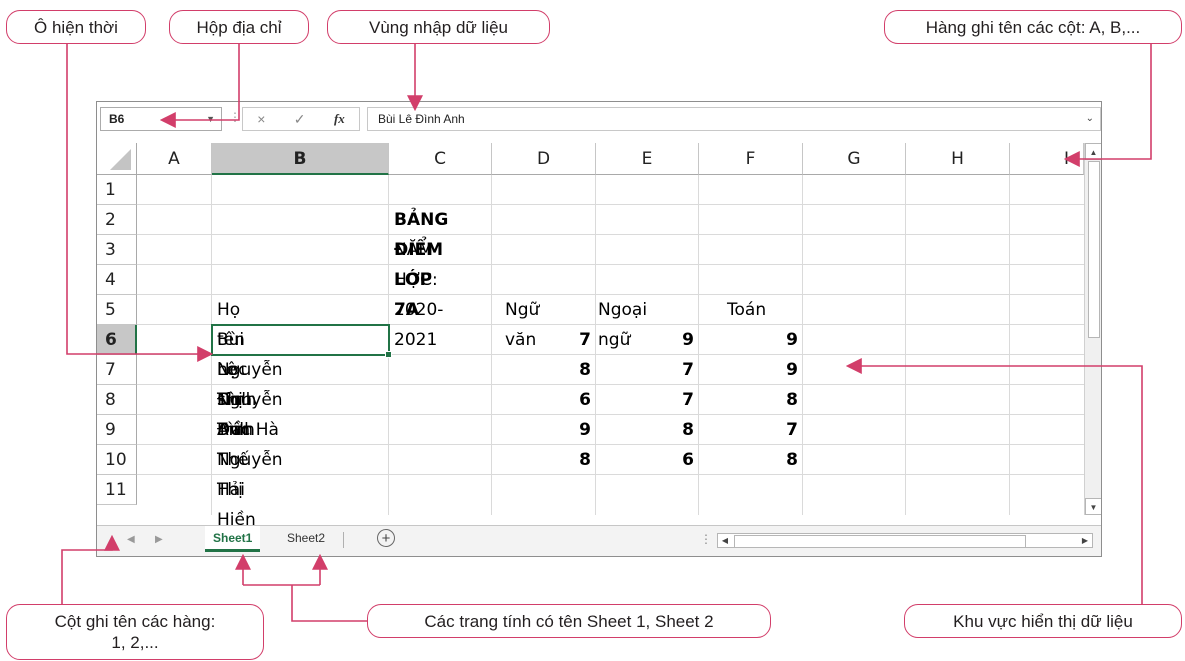 The width and height of the screenshot is (1185, 661). I want to click on insert-function-icon: fx, so click(339, 119).